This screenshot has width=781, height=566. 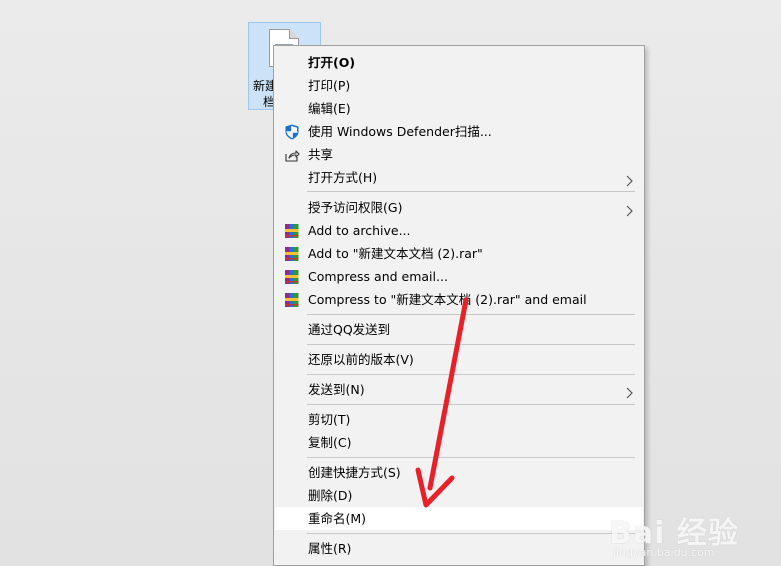 What do you see at coordinates (355, 207) in the screenshot?
I see `menu-item-label: 授予访问权限(G)` at bounding box center [355, 207].